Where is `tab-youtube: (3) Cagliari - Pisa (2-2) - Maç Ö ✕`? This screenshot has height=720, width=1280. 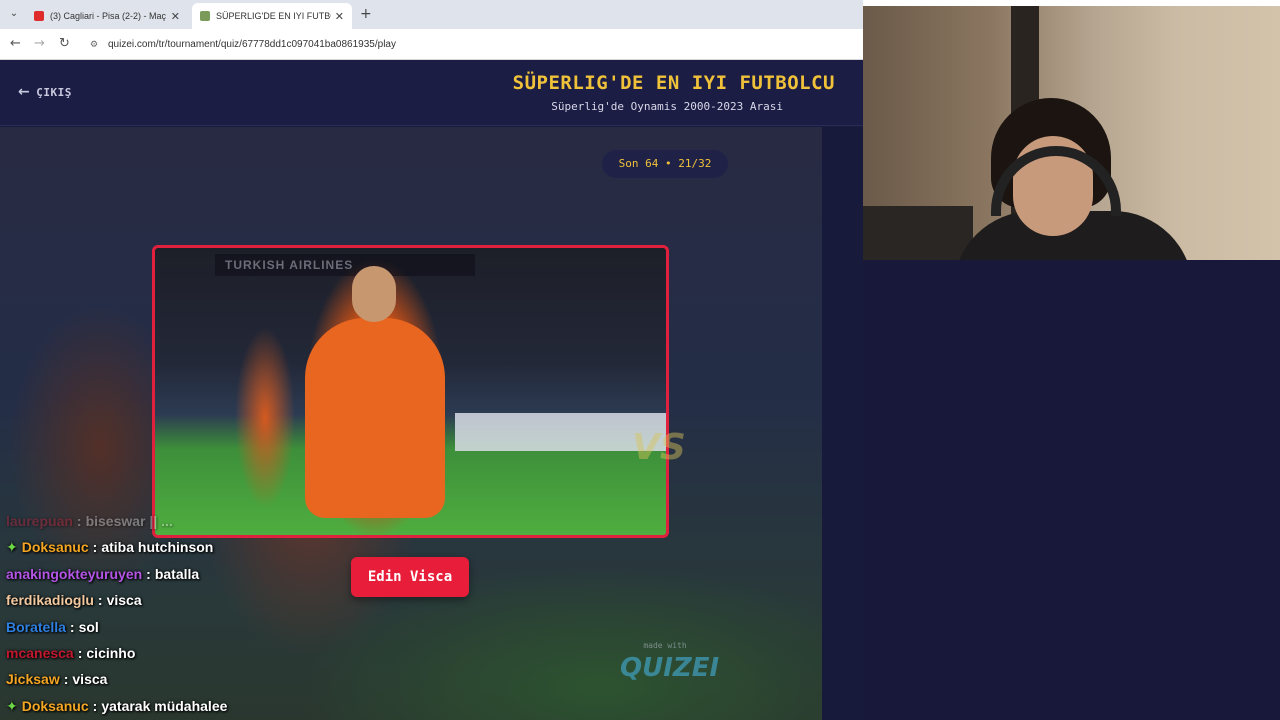
tab-youtube: (3) Cagliari - Pisa (2-2) - Maç Ö ✕ is located at coordinates (107, 16).